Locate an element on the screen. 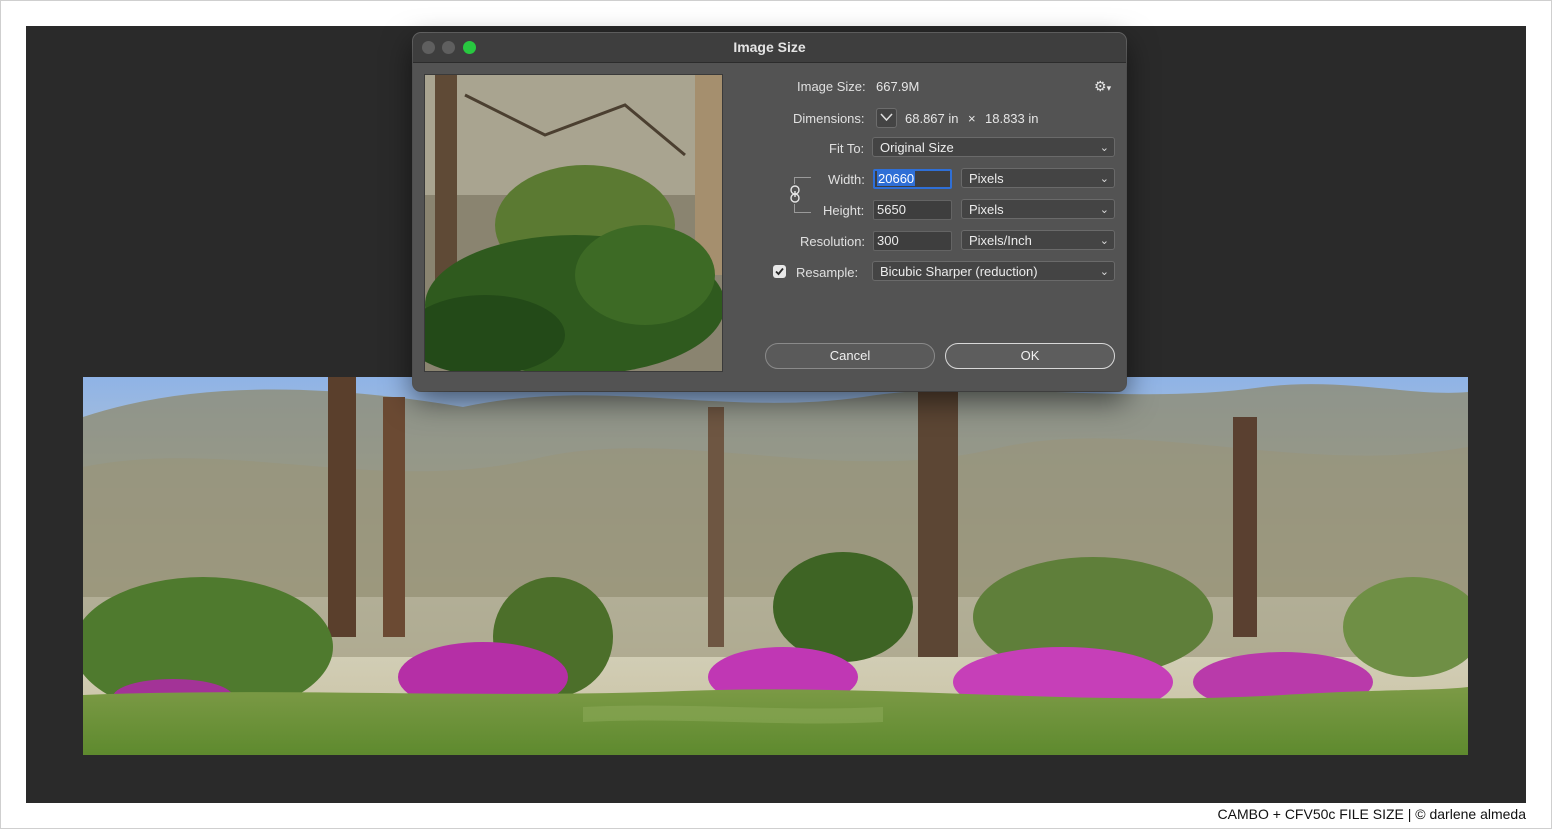 Image resolution: width=1552 pixels, height=829 pixels. height-field: 5650 is located at coordinates (912, 210).